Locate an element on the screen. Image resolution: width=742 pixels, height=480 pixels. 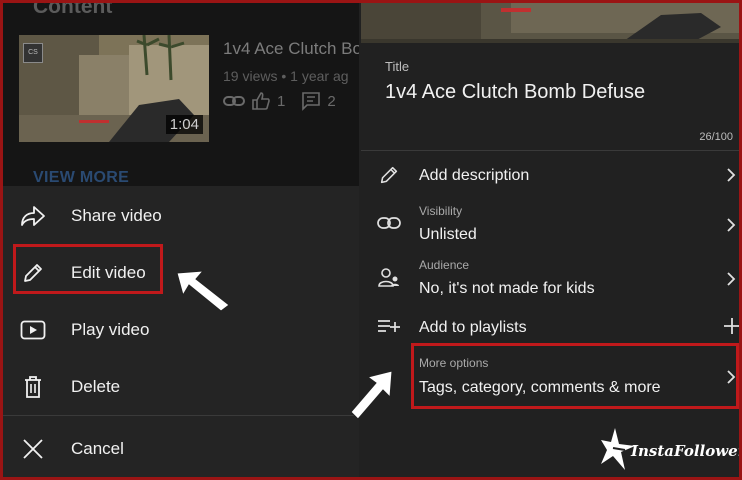
trash-icon is located at coordinates (33, 387).